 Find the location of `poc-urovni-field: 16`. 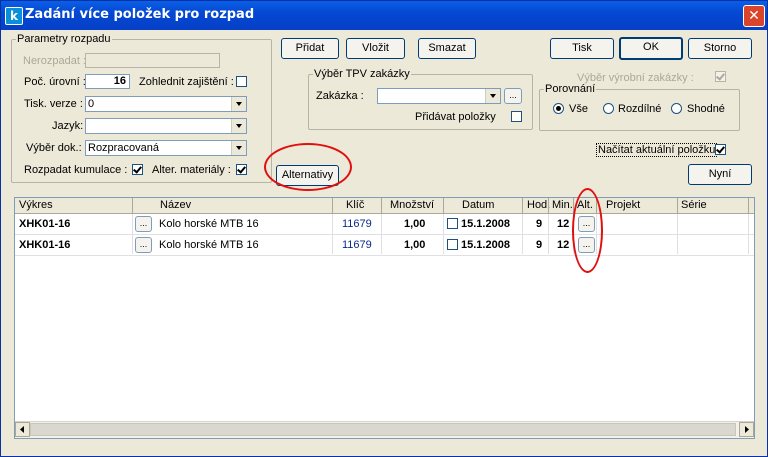

poc-urovni-field: 16 is located at coordinates (107, 81).